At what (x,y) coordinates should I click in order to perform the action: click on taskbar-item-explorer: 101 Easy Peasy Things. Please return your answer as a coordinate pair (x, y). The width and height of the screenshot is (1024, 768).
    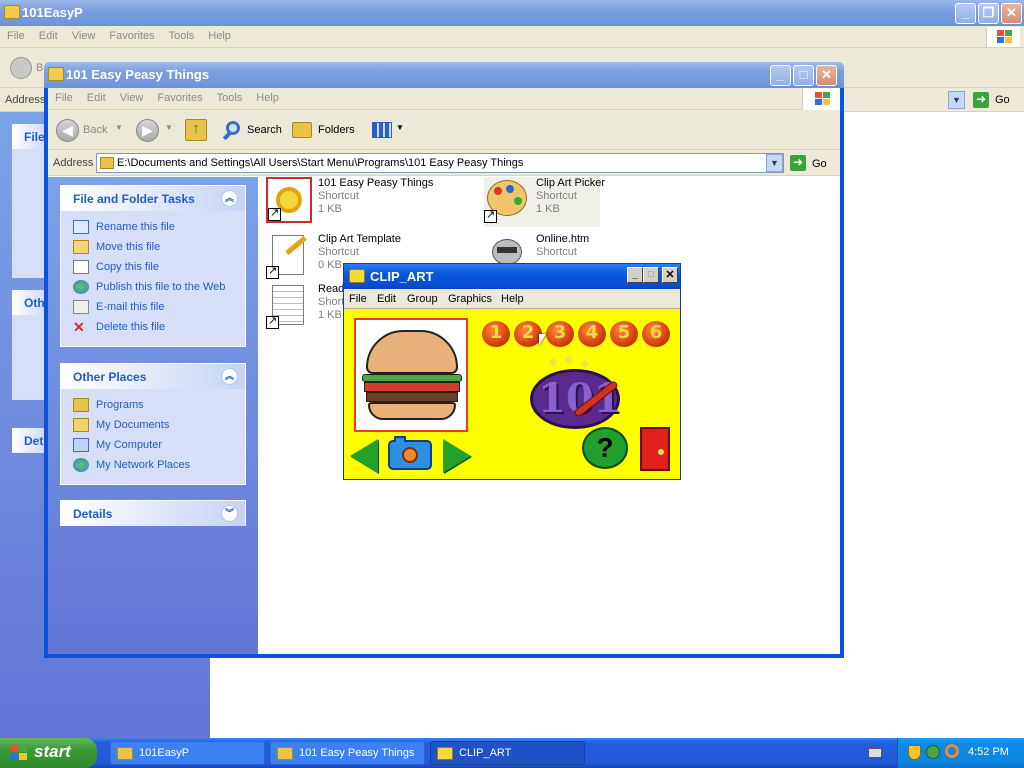
    Looking at the image, I should click on (347, 753).